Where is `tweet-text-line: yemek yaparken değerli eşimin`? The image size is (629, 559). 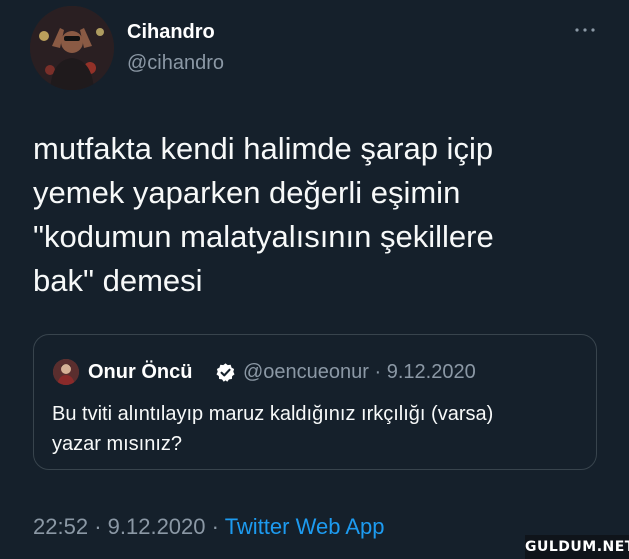 tweet-text-line: yemek yaparken değerli eşimin is located at coordinates (247, 192).